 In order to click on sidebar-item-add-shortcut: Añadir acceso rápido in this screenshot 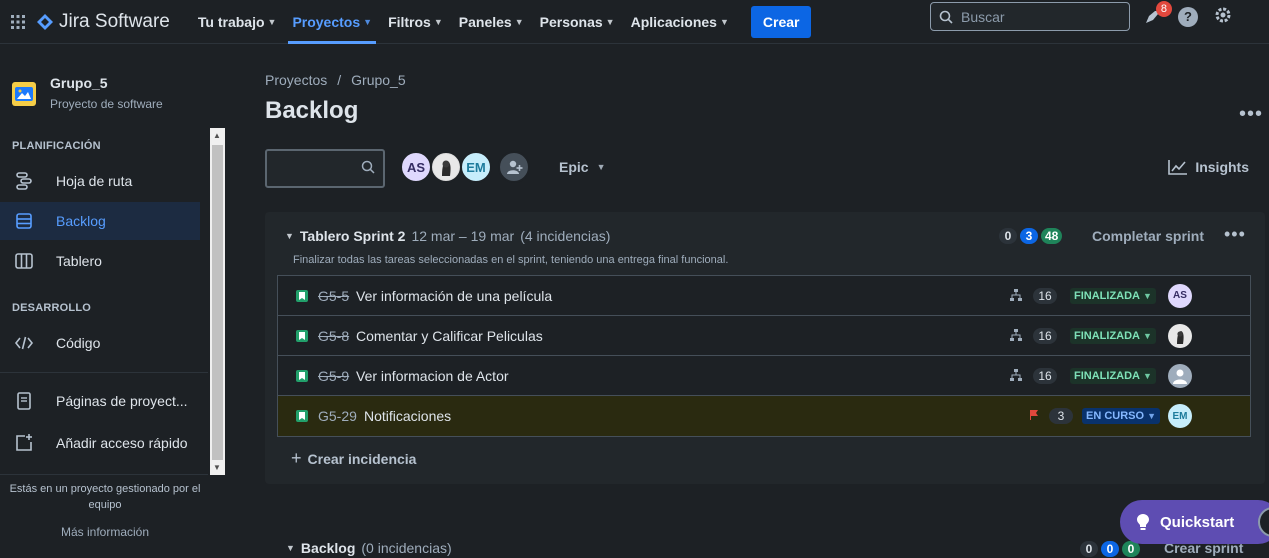, I will do `click(100, 443)`.